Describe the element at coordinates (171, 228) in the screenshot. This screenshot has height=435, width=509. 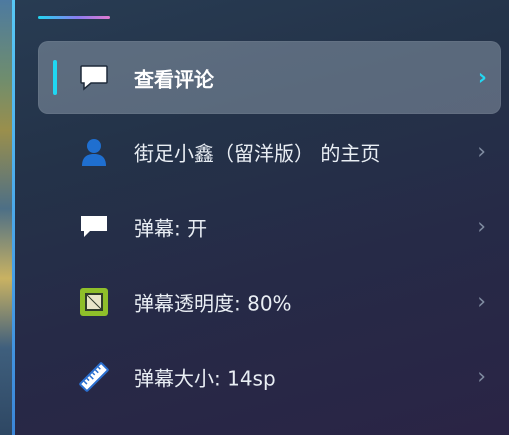
I see `menu-item-label: 弹幕: 开` at that location.